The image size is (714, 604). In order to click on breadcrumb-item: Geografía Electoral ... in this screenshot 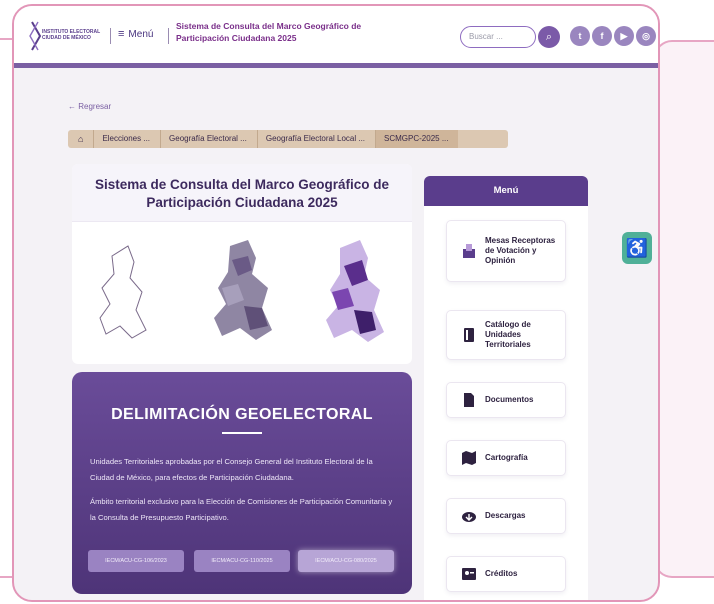, I will do `click(208, 139)`.